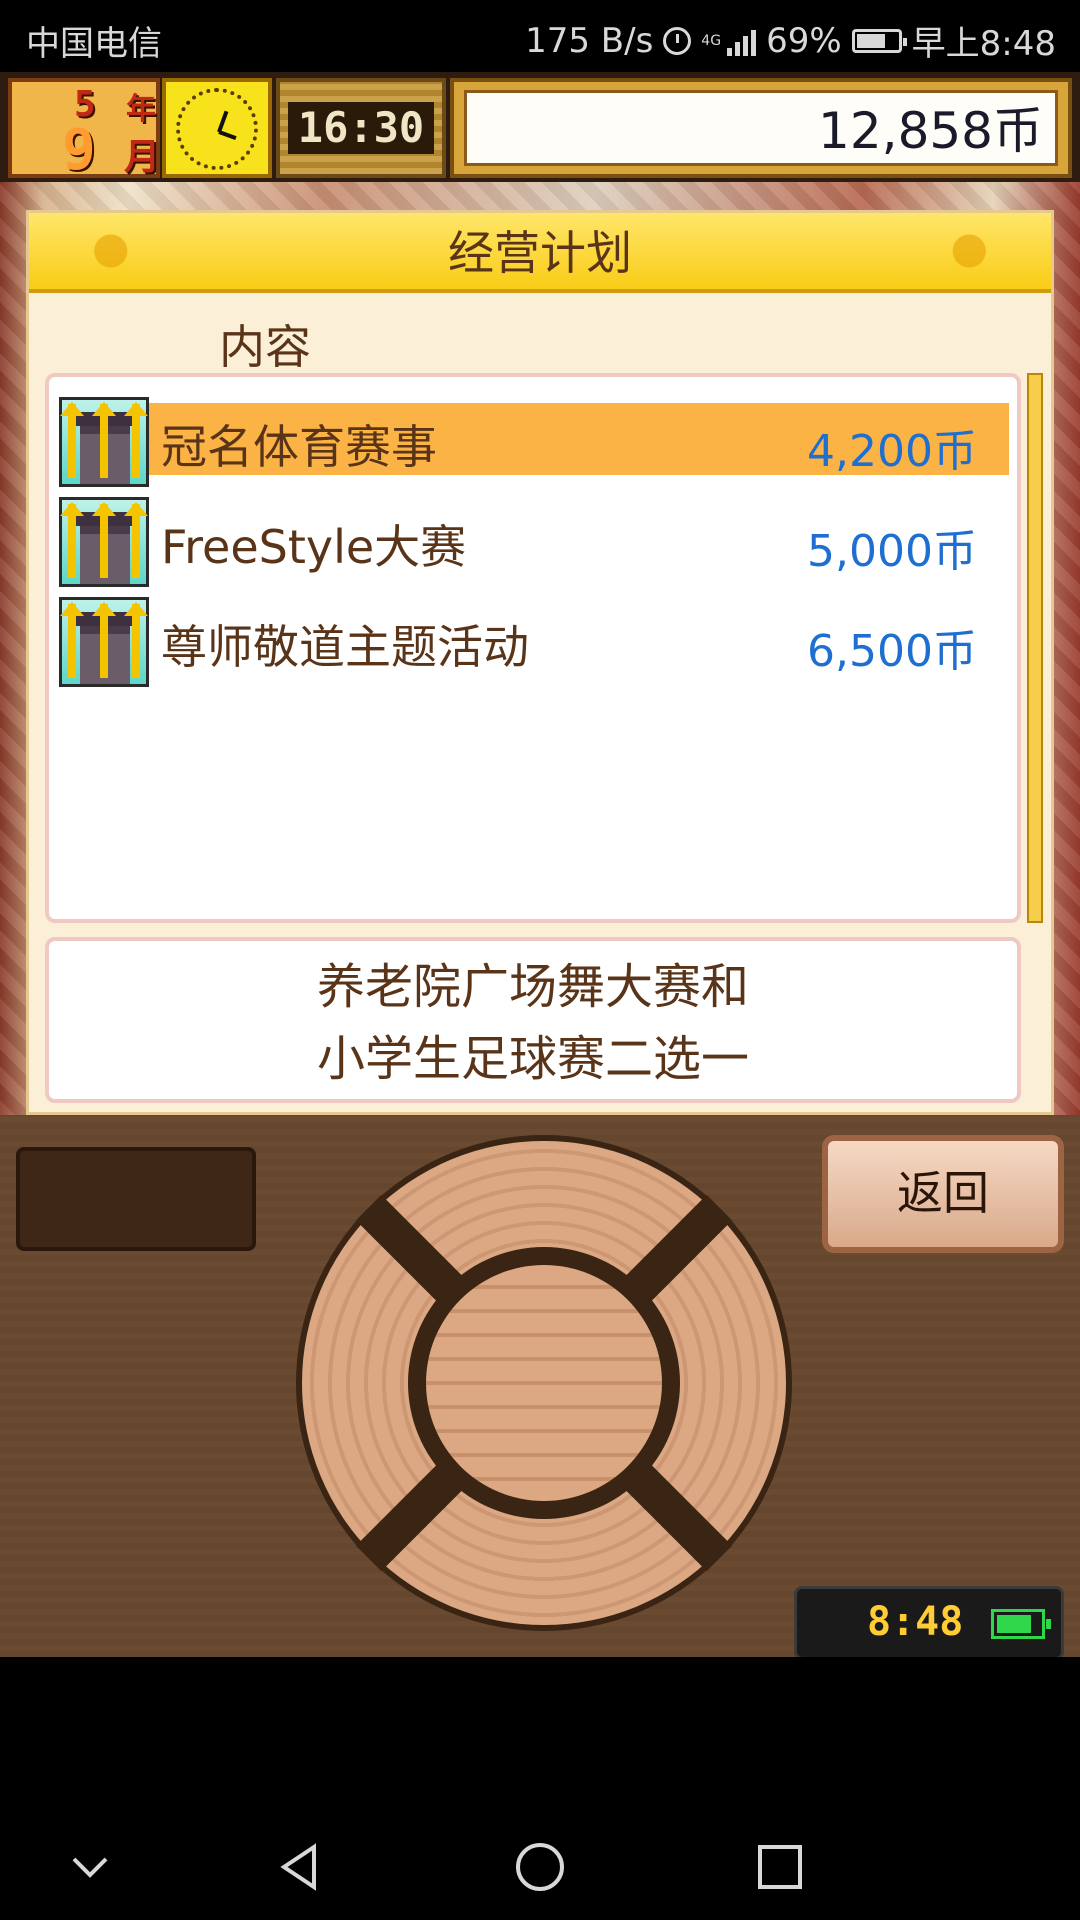  Describe the element at coordinates (804, 40) in the screenshot. I see `battery-percent: 69%` at that location.